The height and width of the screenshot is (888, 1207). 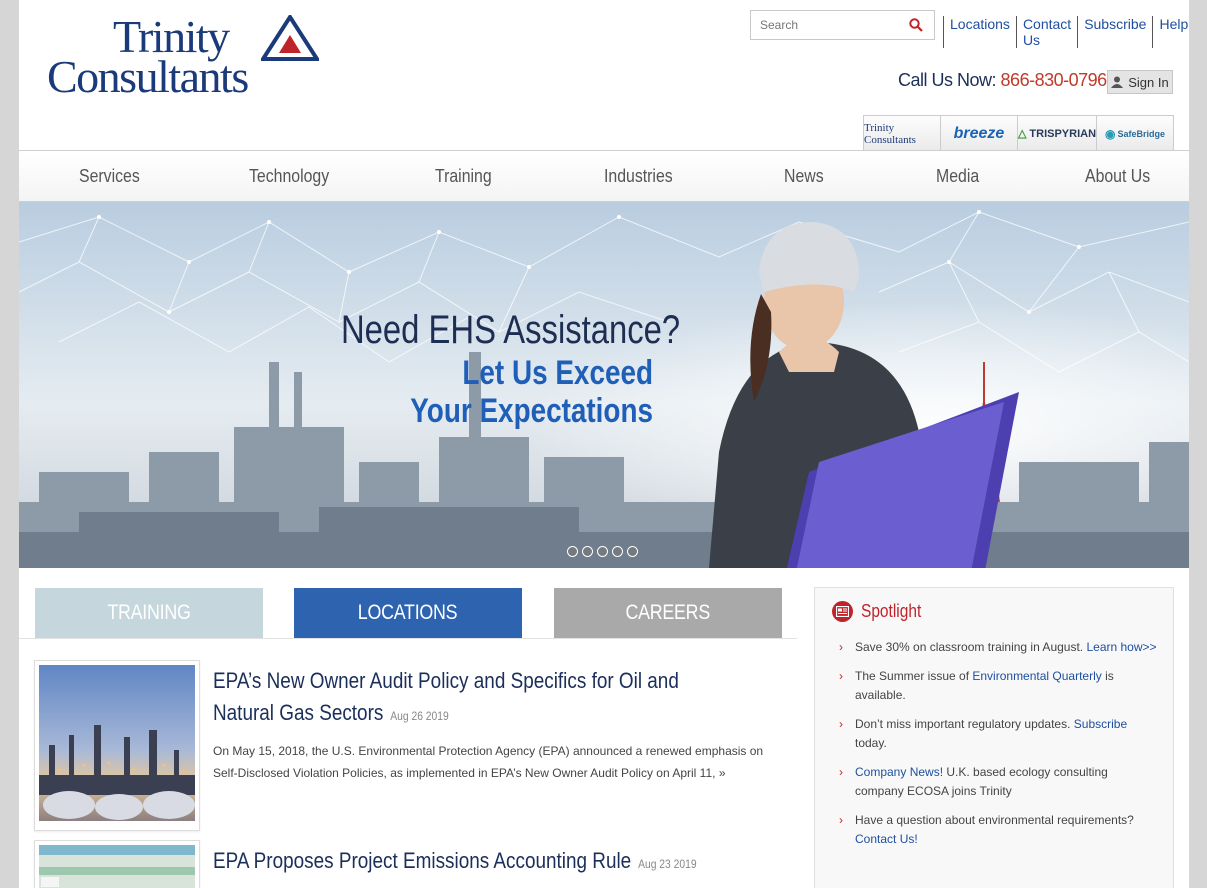 I want to click on carousel-dots, so click(x=602, y=551).